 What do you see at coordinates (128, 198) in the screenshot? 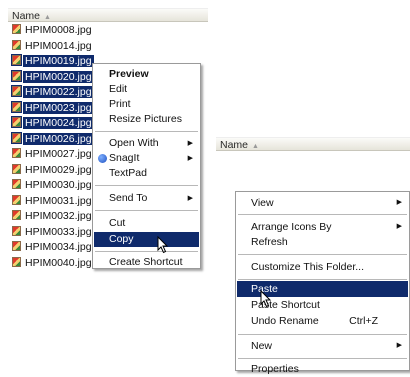
I see `menu-item-label: Send To` at bounding box center [128, 198].